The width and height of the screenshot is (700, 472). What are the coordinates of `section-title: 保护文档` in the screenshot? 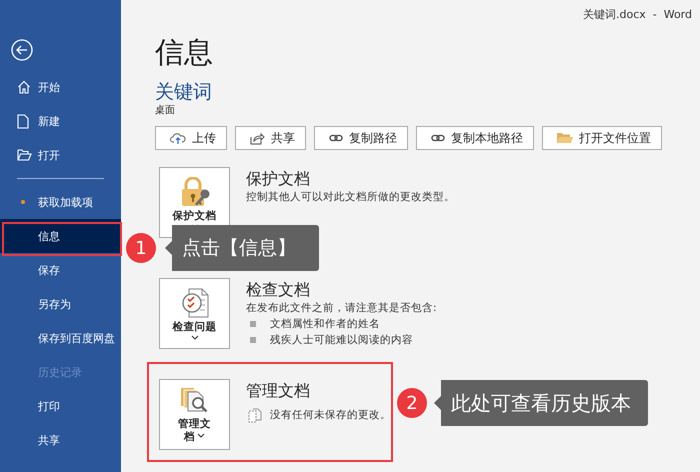 It's located at (278, 178).